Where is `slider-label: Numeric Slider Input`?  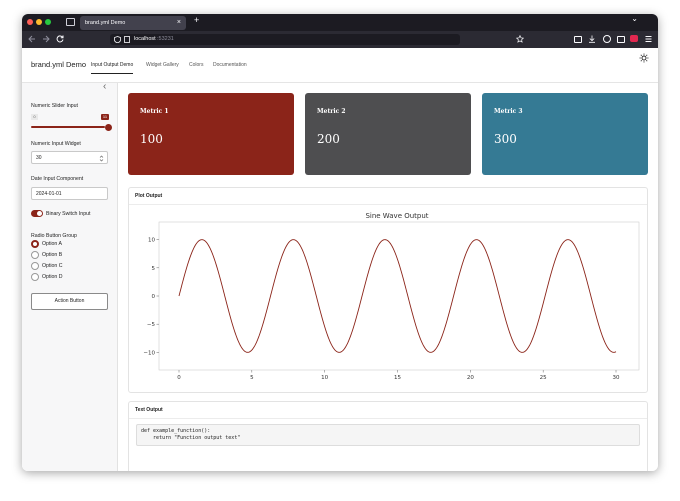 slider-label: Numeric Slider Input is located at coordinates (54, 106).